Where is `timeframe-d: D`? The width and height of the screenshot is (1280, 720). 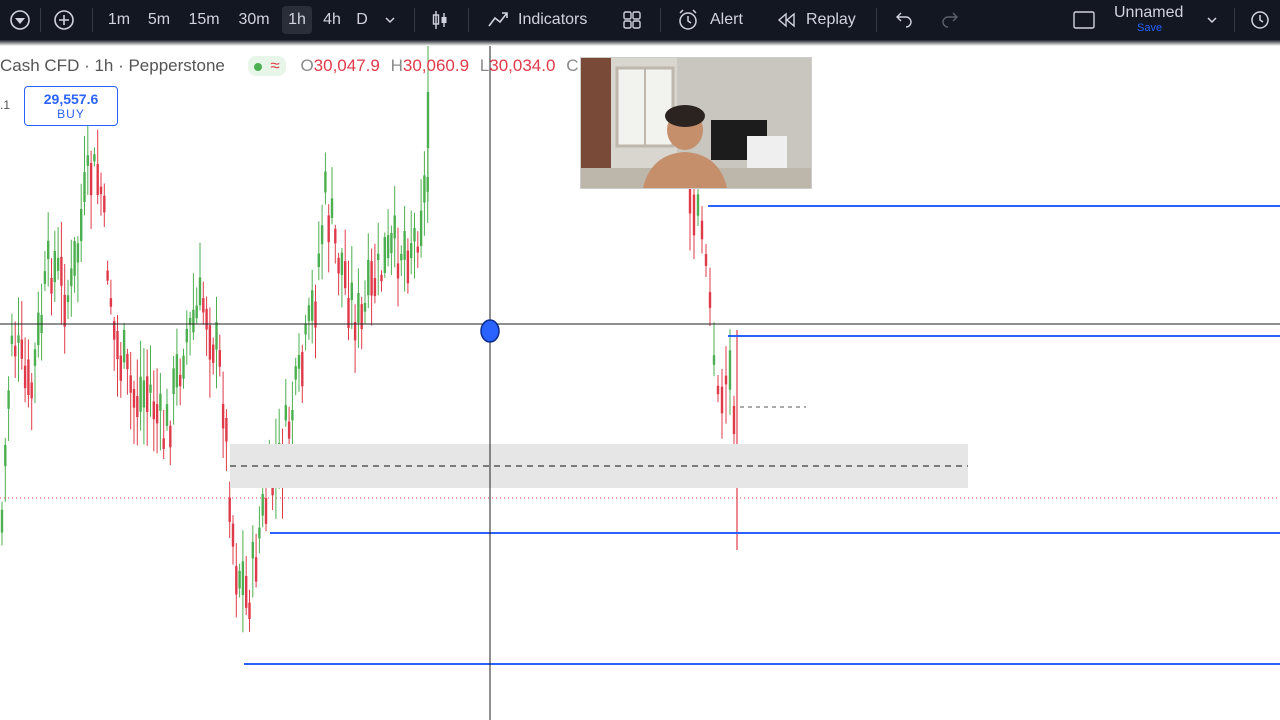
timeframe-d: D is located at coordinates (362, 20).